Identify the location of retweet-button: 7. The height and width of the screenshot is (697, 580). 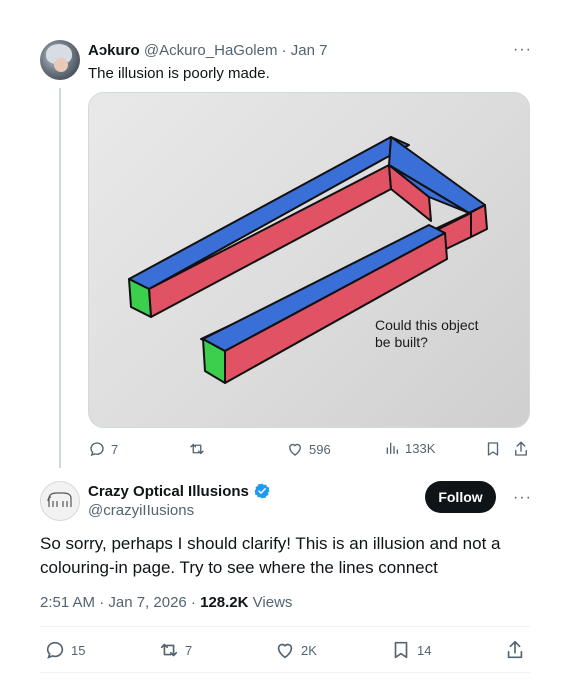
(175, 650).